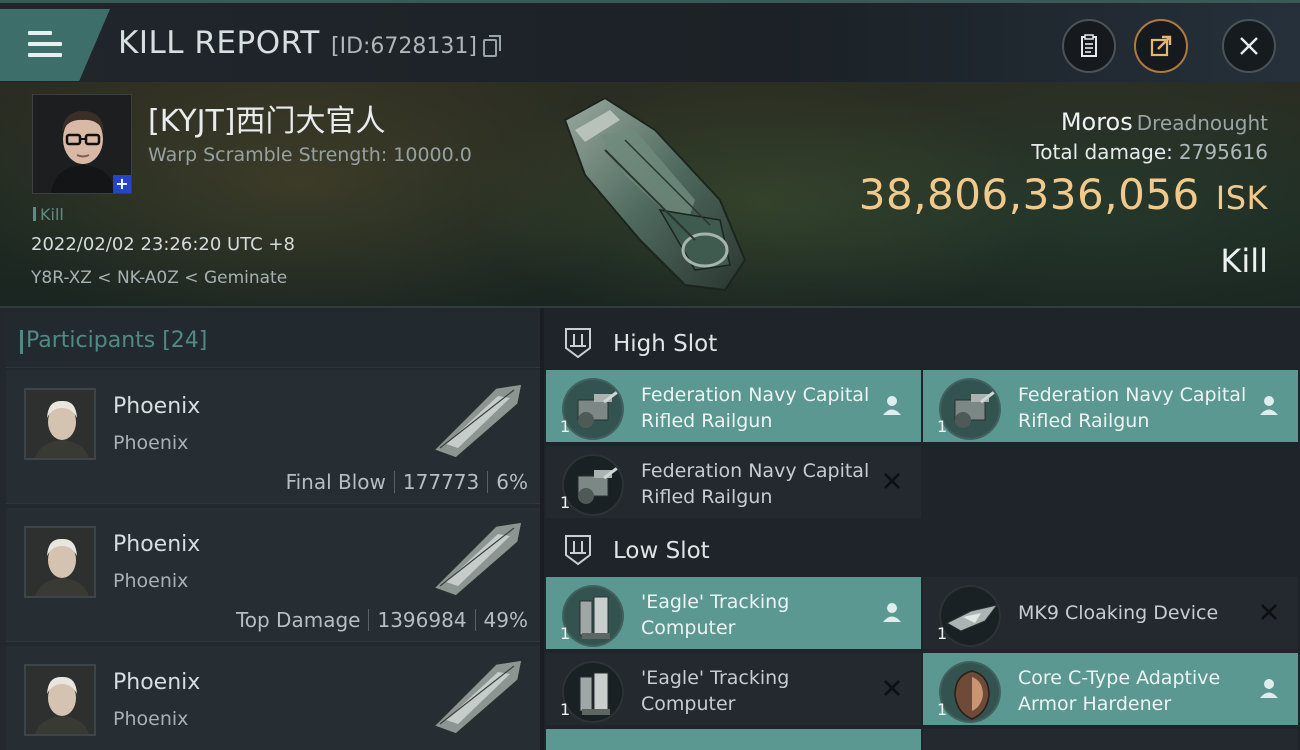 The height and width of the screenshot is (750, 1300). What do you see at coordinates (578, 550) in the screenshot?
I see `low-slot-icon` at bounding box center [578, 550].